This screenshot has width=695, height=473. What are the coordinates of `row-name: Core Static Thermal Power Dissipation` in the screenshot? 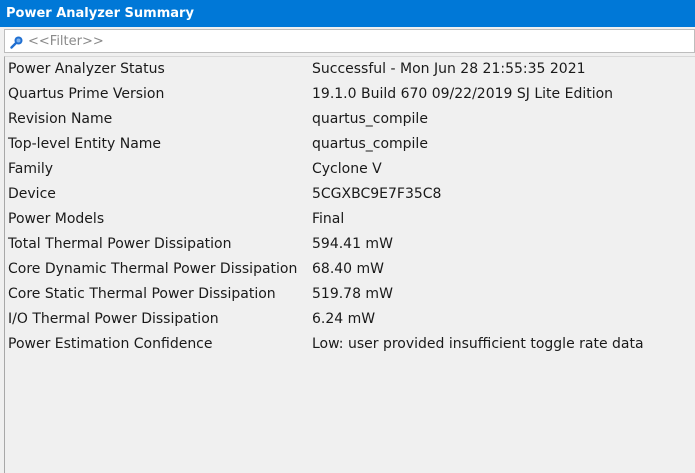 It's located at (142, 294).